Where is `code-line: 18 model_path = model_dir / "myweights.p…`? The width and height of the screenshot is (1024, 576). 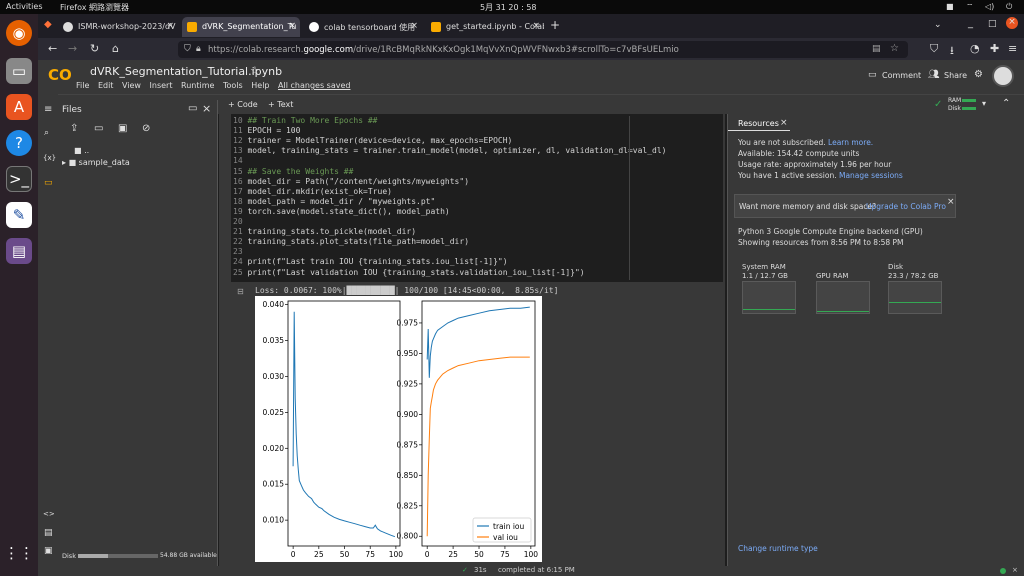 code-line: 18 model_path = model_dir / "myweights.p… is located at coordinates (334, 201).